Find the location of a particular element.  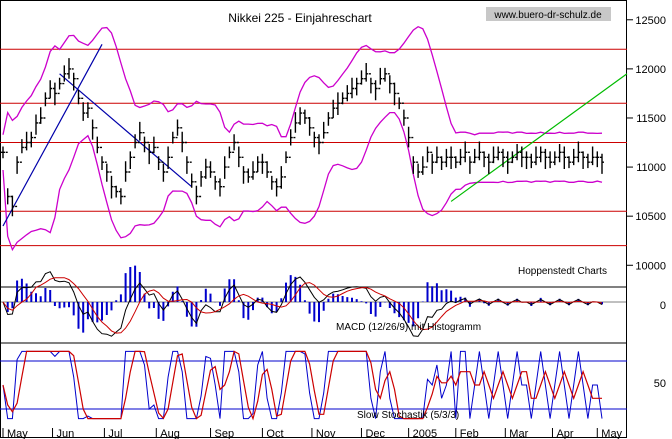

price-tick-label: 11500 is located at coordinates (651, 119).